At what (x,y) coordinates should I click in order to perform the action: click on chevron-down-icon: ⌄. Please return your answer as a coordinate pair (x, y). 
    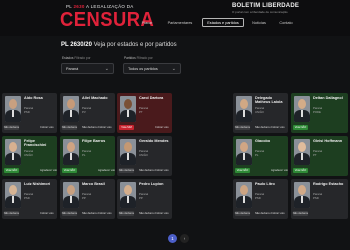
    Looking at the image, I should click on (173, 69).